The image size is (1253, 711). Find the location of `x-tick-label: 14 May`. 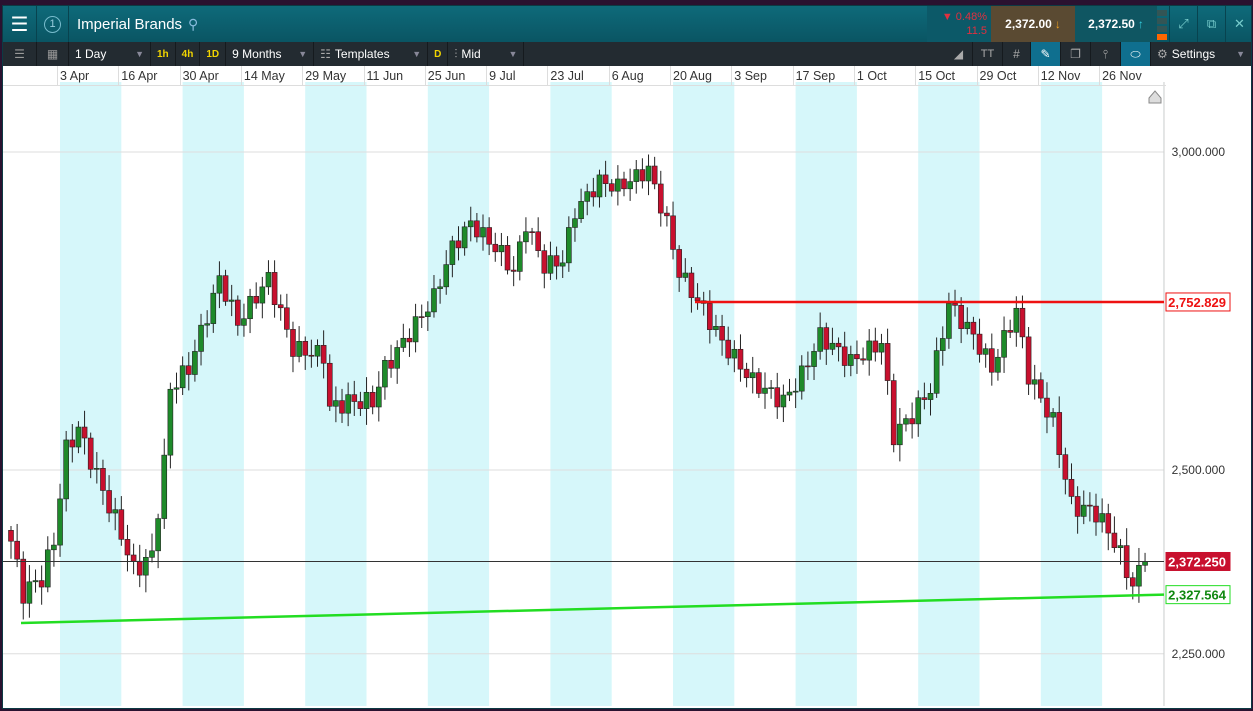

x-tick-label: 14 May is located at coordinates (264, 76).